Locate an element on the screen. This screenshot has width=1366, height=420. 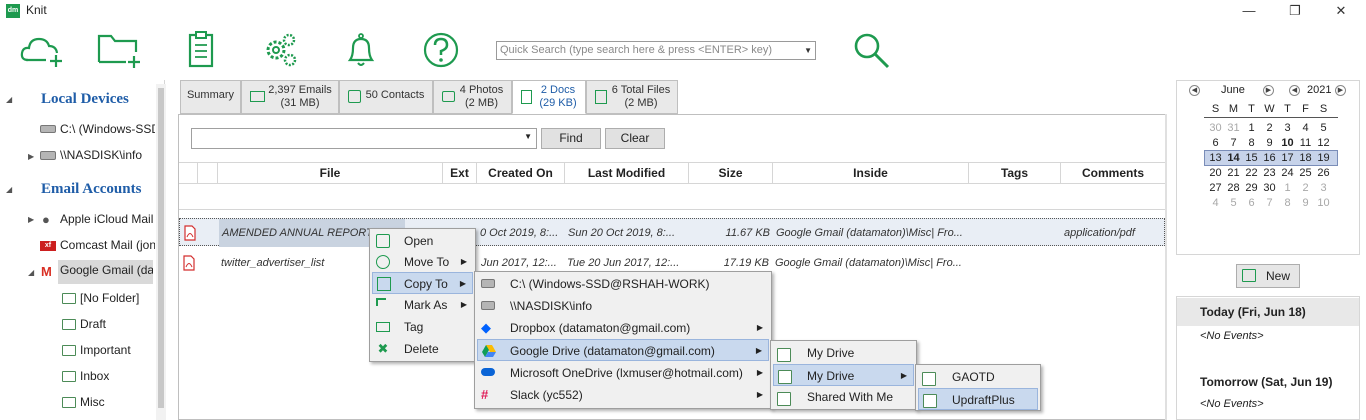
filter-combo: ▼ is located at coordinates (364, 138).